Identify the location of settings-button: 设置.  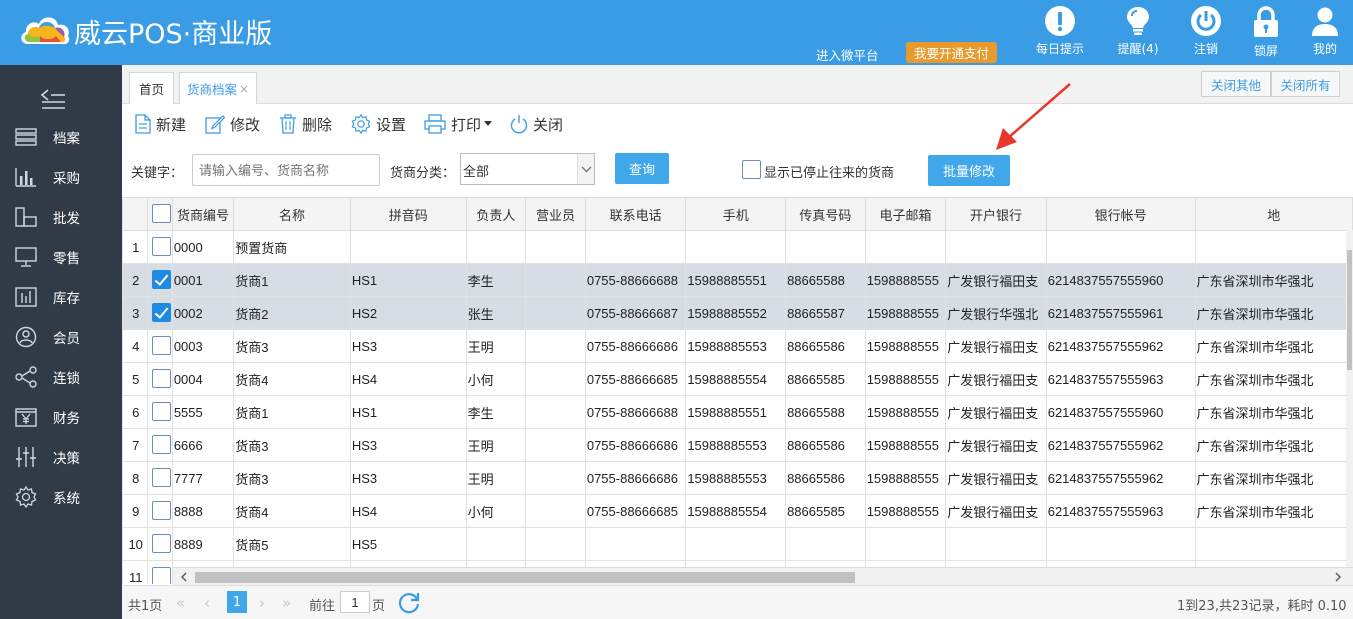
(378, 124).